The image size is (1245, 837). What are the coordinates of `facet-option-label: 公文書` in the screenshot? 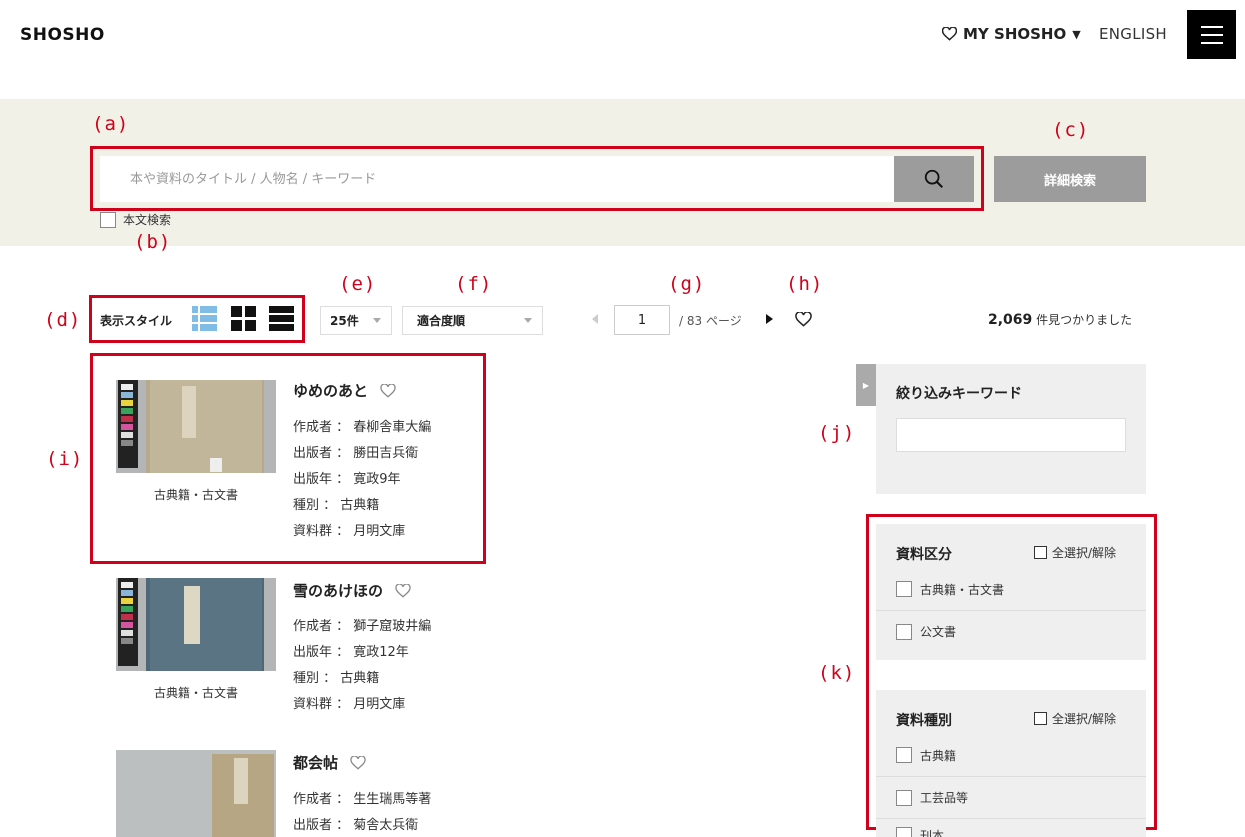 It's located at (938, 632).